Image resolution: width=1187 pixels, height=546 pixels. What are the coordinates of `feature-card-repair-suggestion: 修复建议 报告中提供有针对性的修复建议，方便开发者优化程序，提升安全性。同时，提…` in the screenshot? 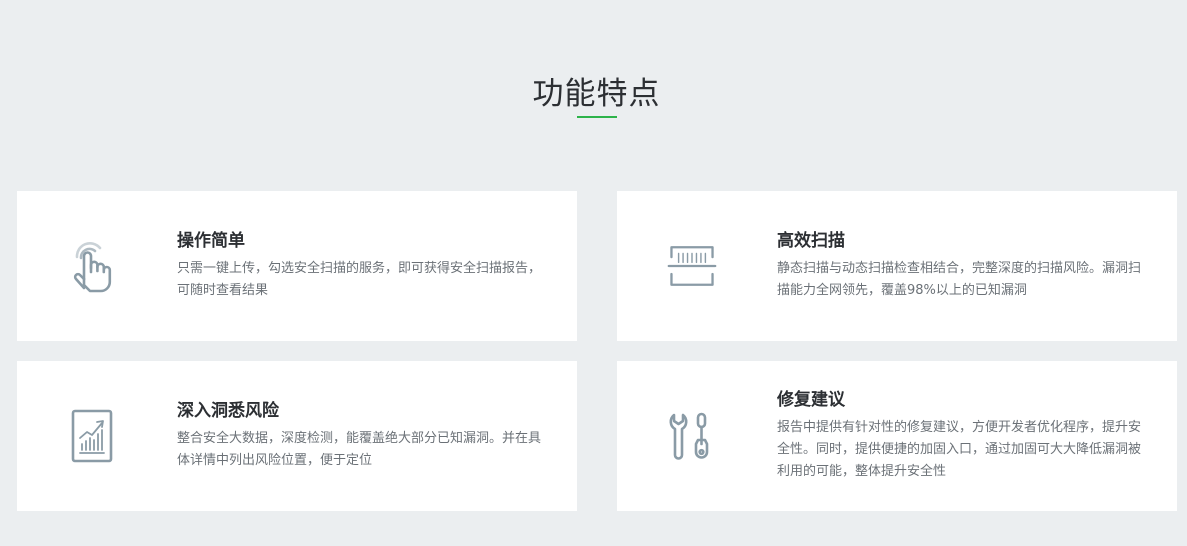 It's located at (897, 436).